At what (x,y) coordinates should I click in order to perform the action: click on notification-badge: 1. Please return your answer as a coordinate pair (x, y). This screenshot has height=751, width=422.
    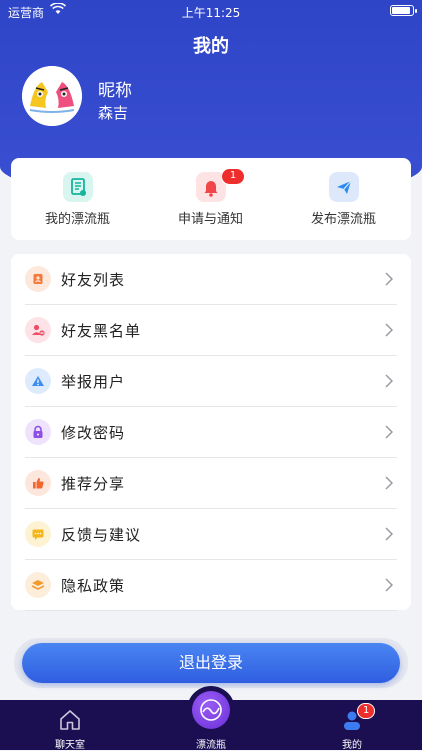
    Looking at the image, I should click on (233, 176).